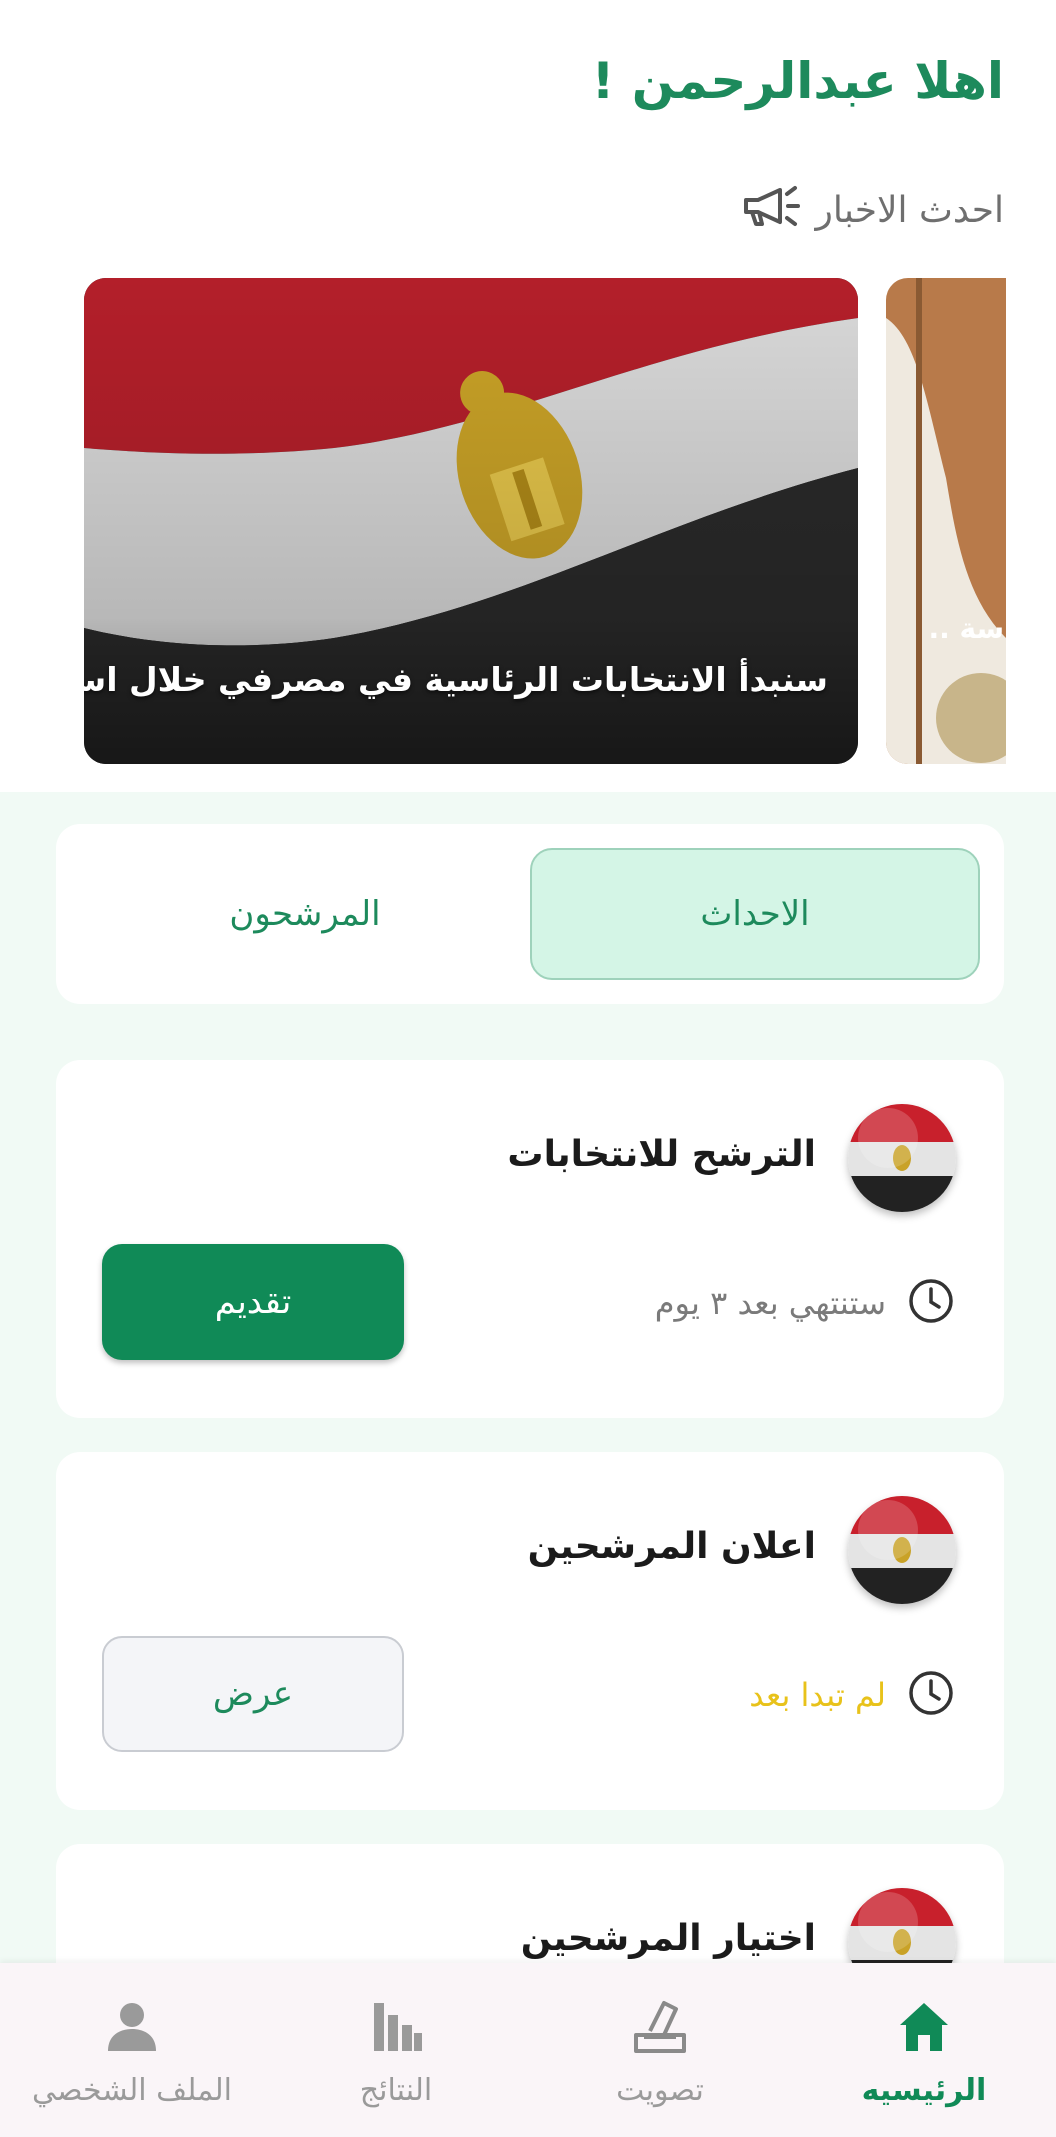  Describe the element at coordinates (755, 914) in the screenshot. I see `tab-events: الاحداث` at that location.